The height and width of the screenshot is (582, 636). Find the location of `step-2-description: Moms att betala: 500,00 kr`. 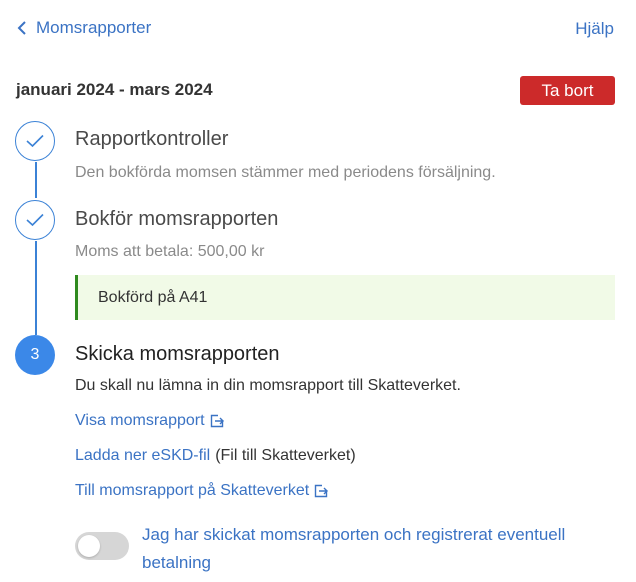

step-2-description: Moms att betala: 500,00 kr is located at coordinates (170, 251).